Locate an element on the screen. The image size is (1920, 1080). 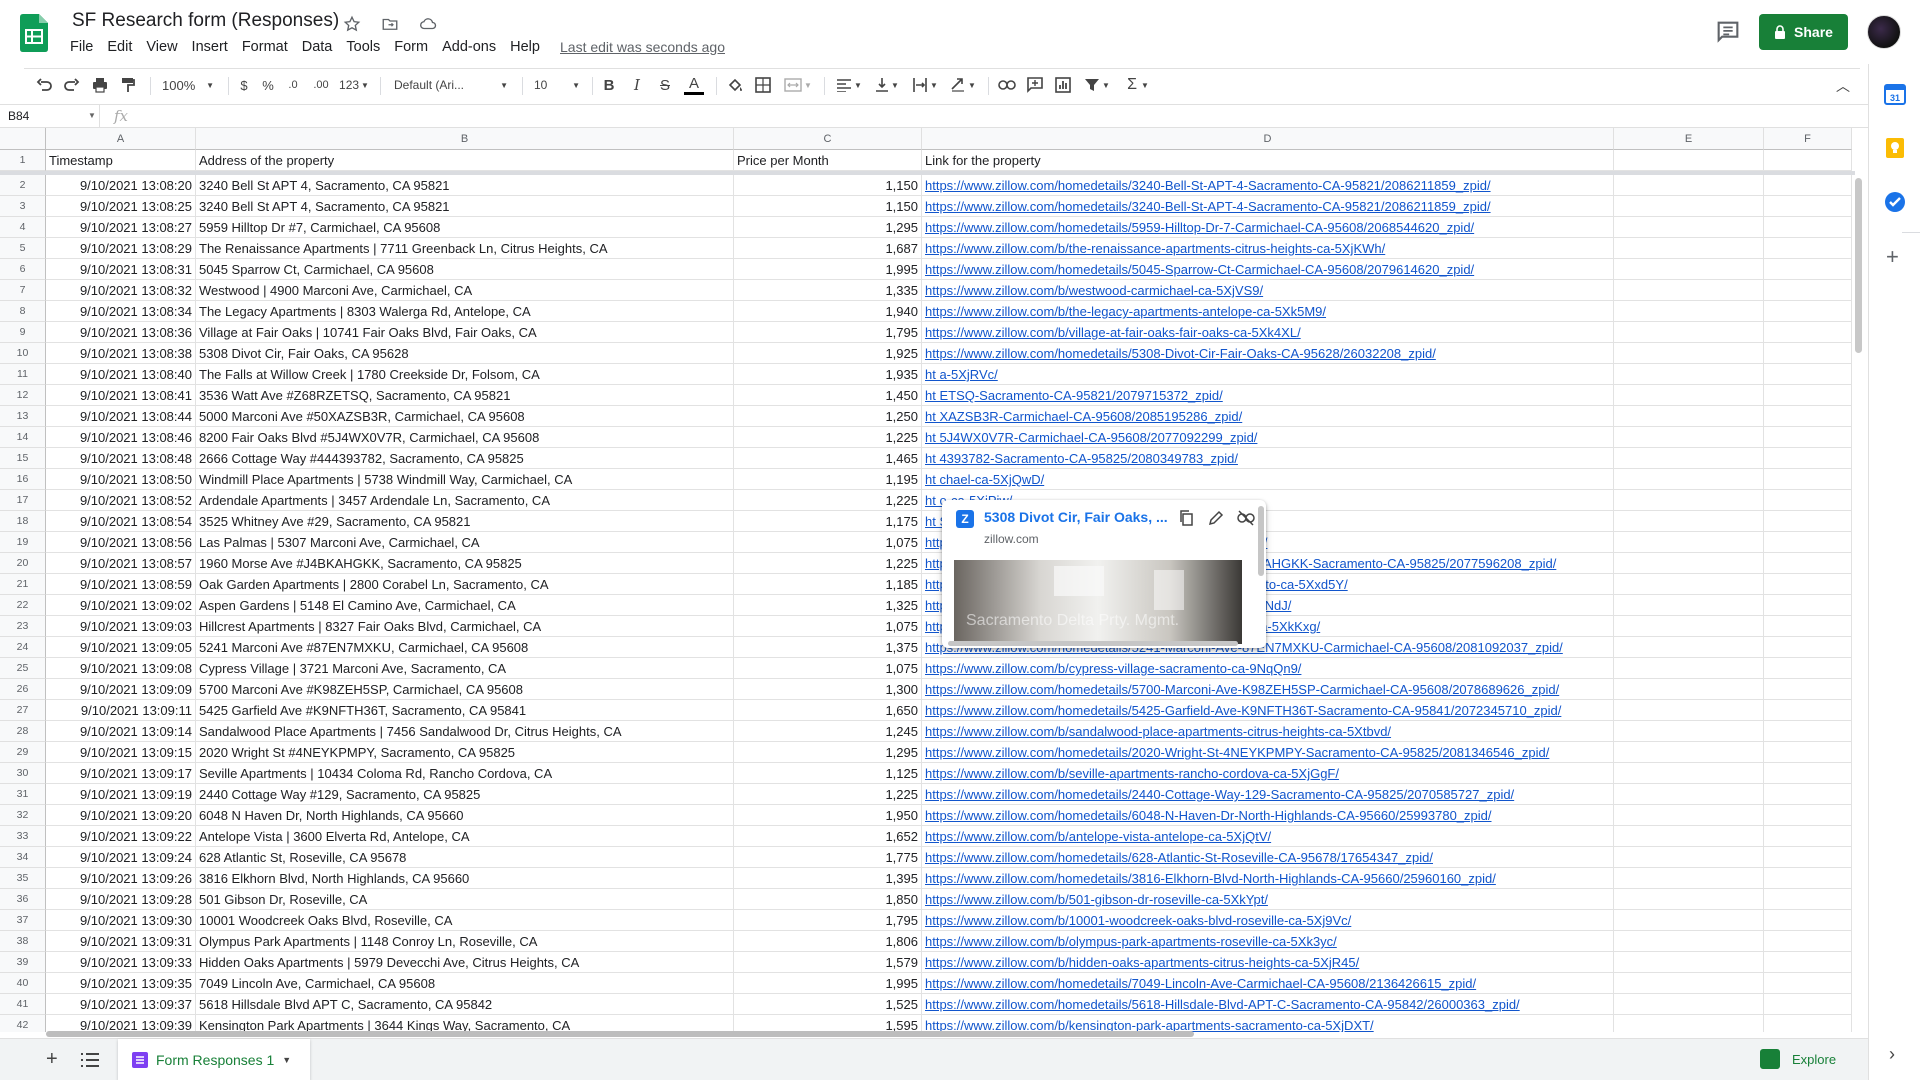
timestamp-cell: 9/10/2021 13:08:20 is located at coordinates (121, 185).